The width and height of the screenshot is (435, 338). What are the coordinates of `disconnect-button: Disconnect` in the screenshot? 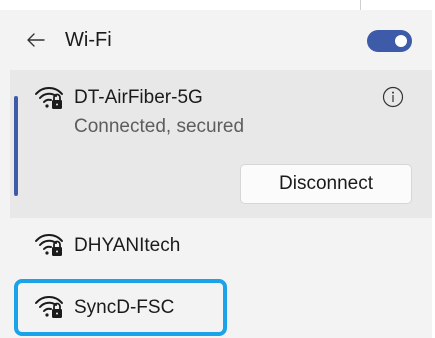 It's located at (326, 184).